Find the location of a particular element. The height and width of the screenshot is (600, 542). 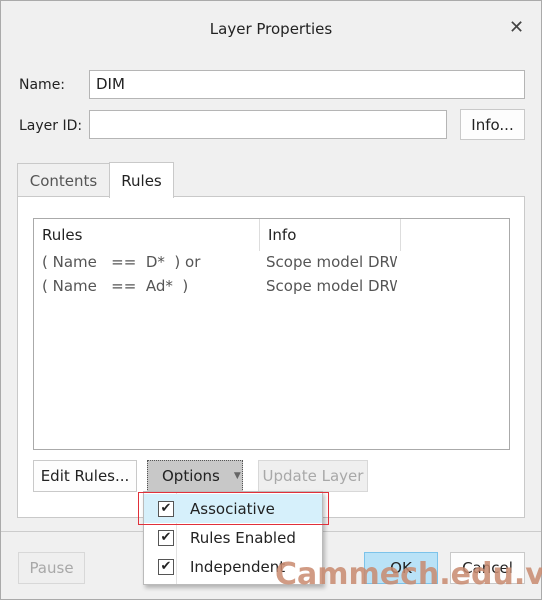

options-button: Options ▼ is located at coordinates (195, 476).